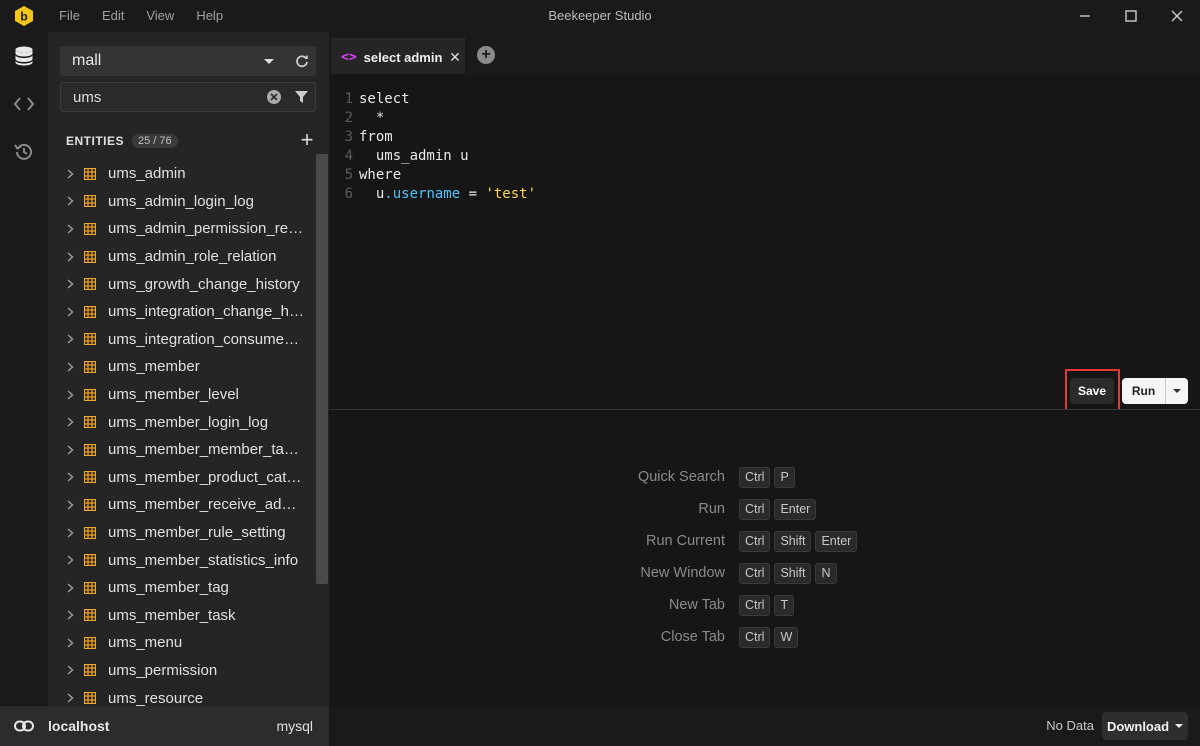 This screenshot has width=1200, height=746. I want to click on menu-edit: Edit, so click(113, 16).